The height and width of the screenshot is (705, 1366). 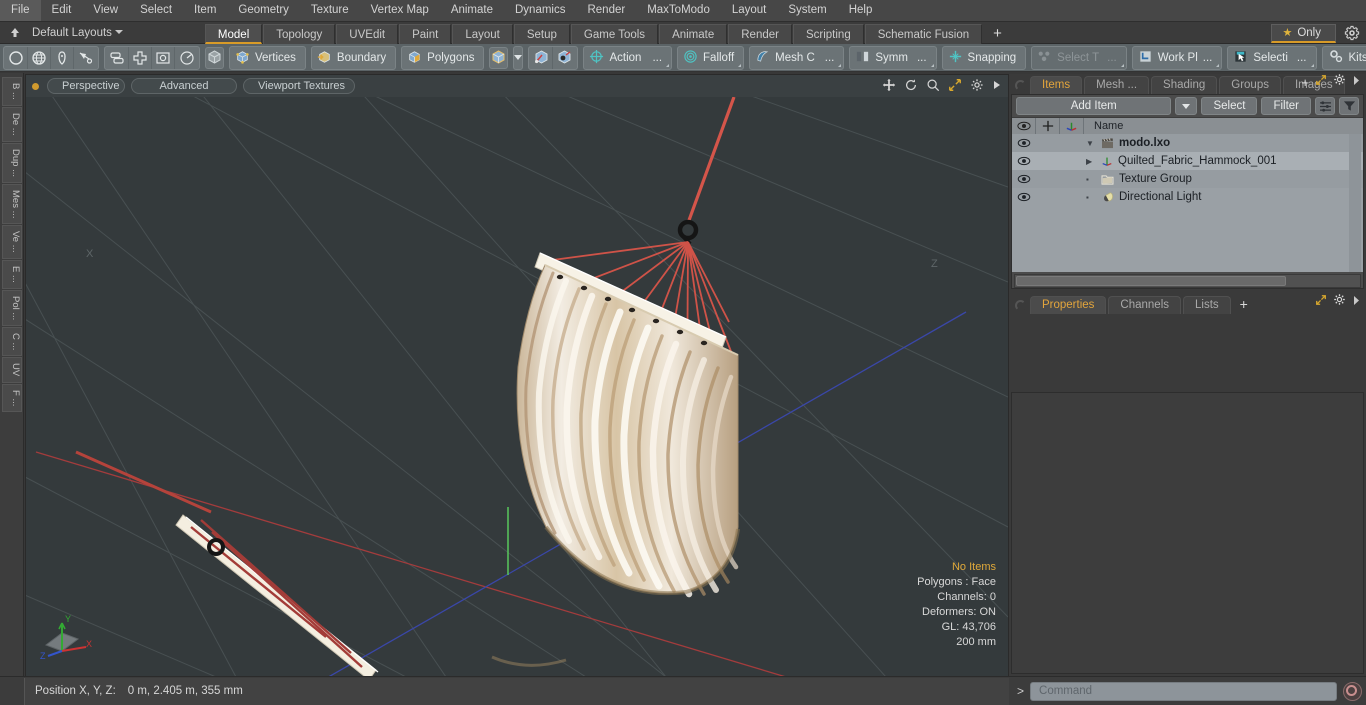 What do you see at coordinates (156, 10) in the screenshot?
I see `menu-item-select: Select` at bounding box center [156, 10].